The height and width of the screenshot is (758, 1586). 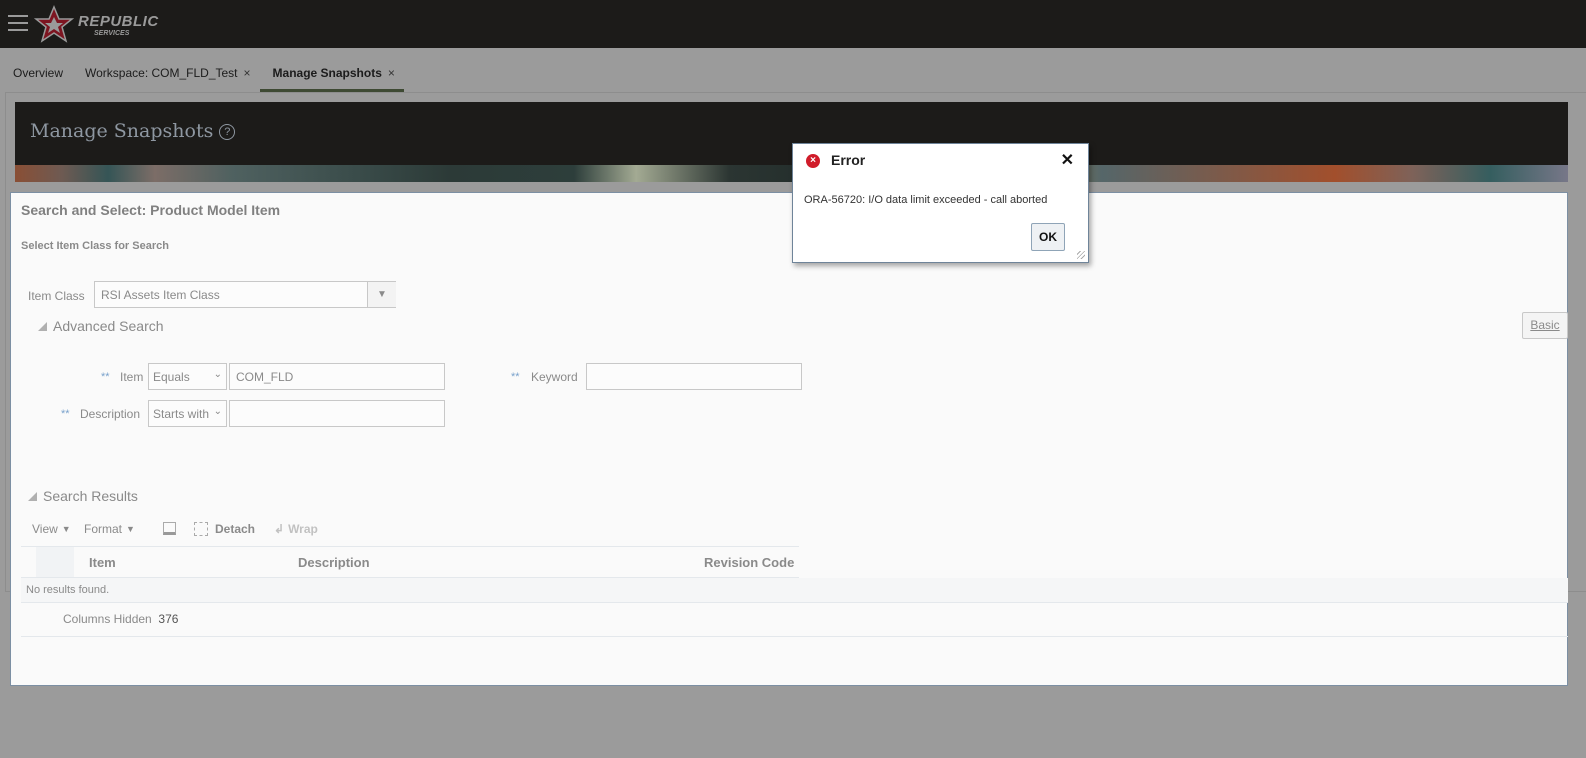 I want to click on top-bar: REPUBLIC SERVICES, so click(x=793, y=24).